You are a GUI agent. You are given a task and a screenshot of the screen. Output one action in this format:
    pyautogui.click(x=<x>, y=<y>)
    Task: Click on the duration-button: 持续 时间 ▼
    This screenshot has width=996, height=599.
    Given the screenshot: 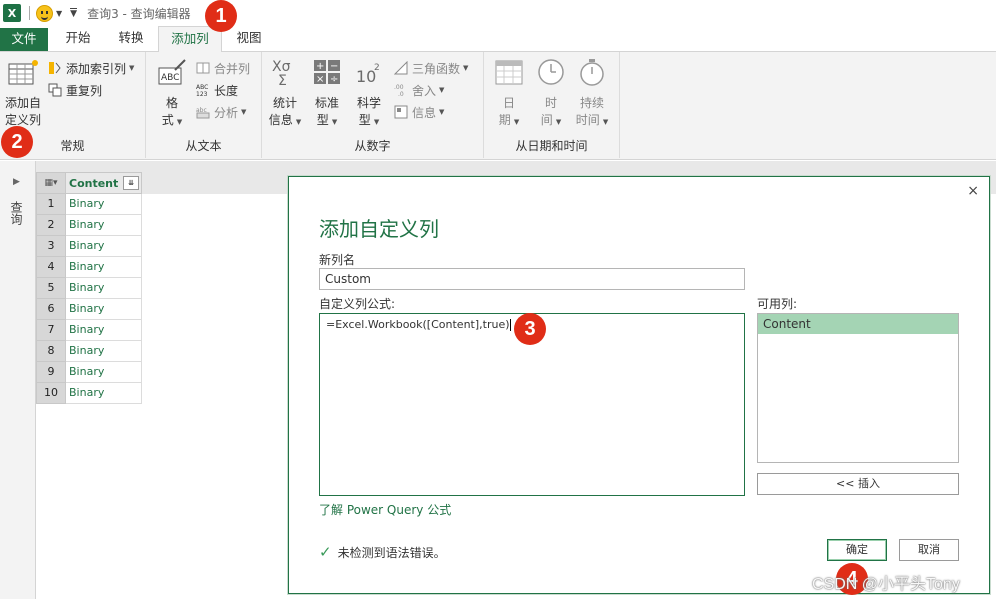 What is the action you would take?
    pyautogui.click(x=592, y=94)
    